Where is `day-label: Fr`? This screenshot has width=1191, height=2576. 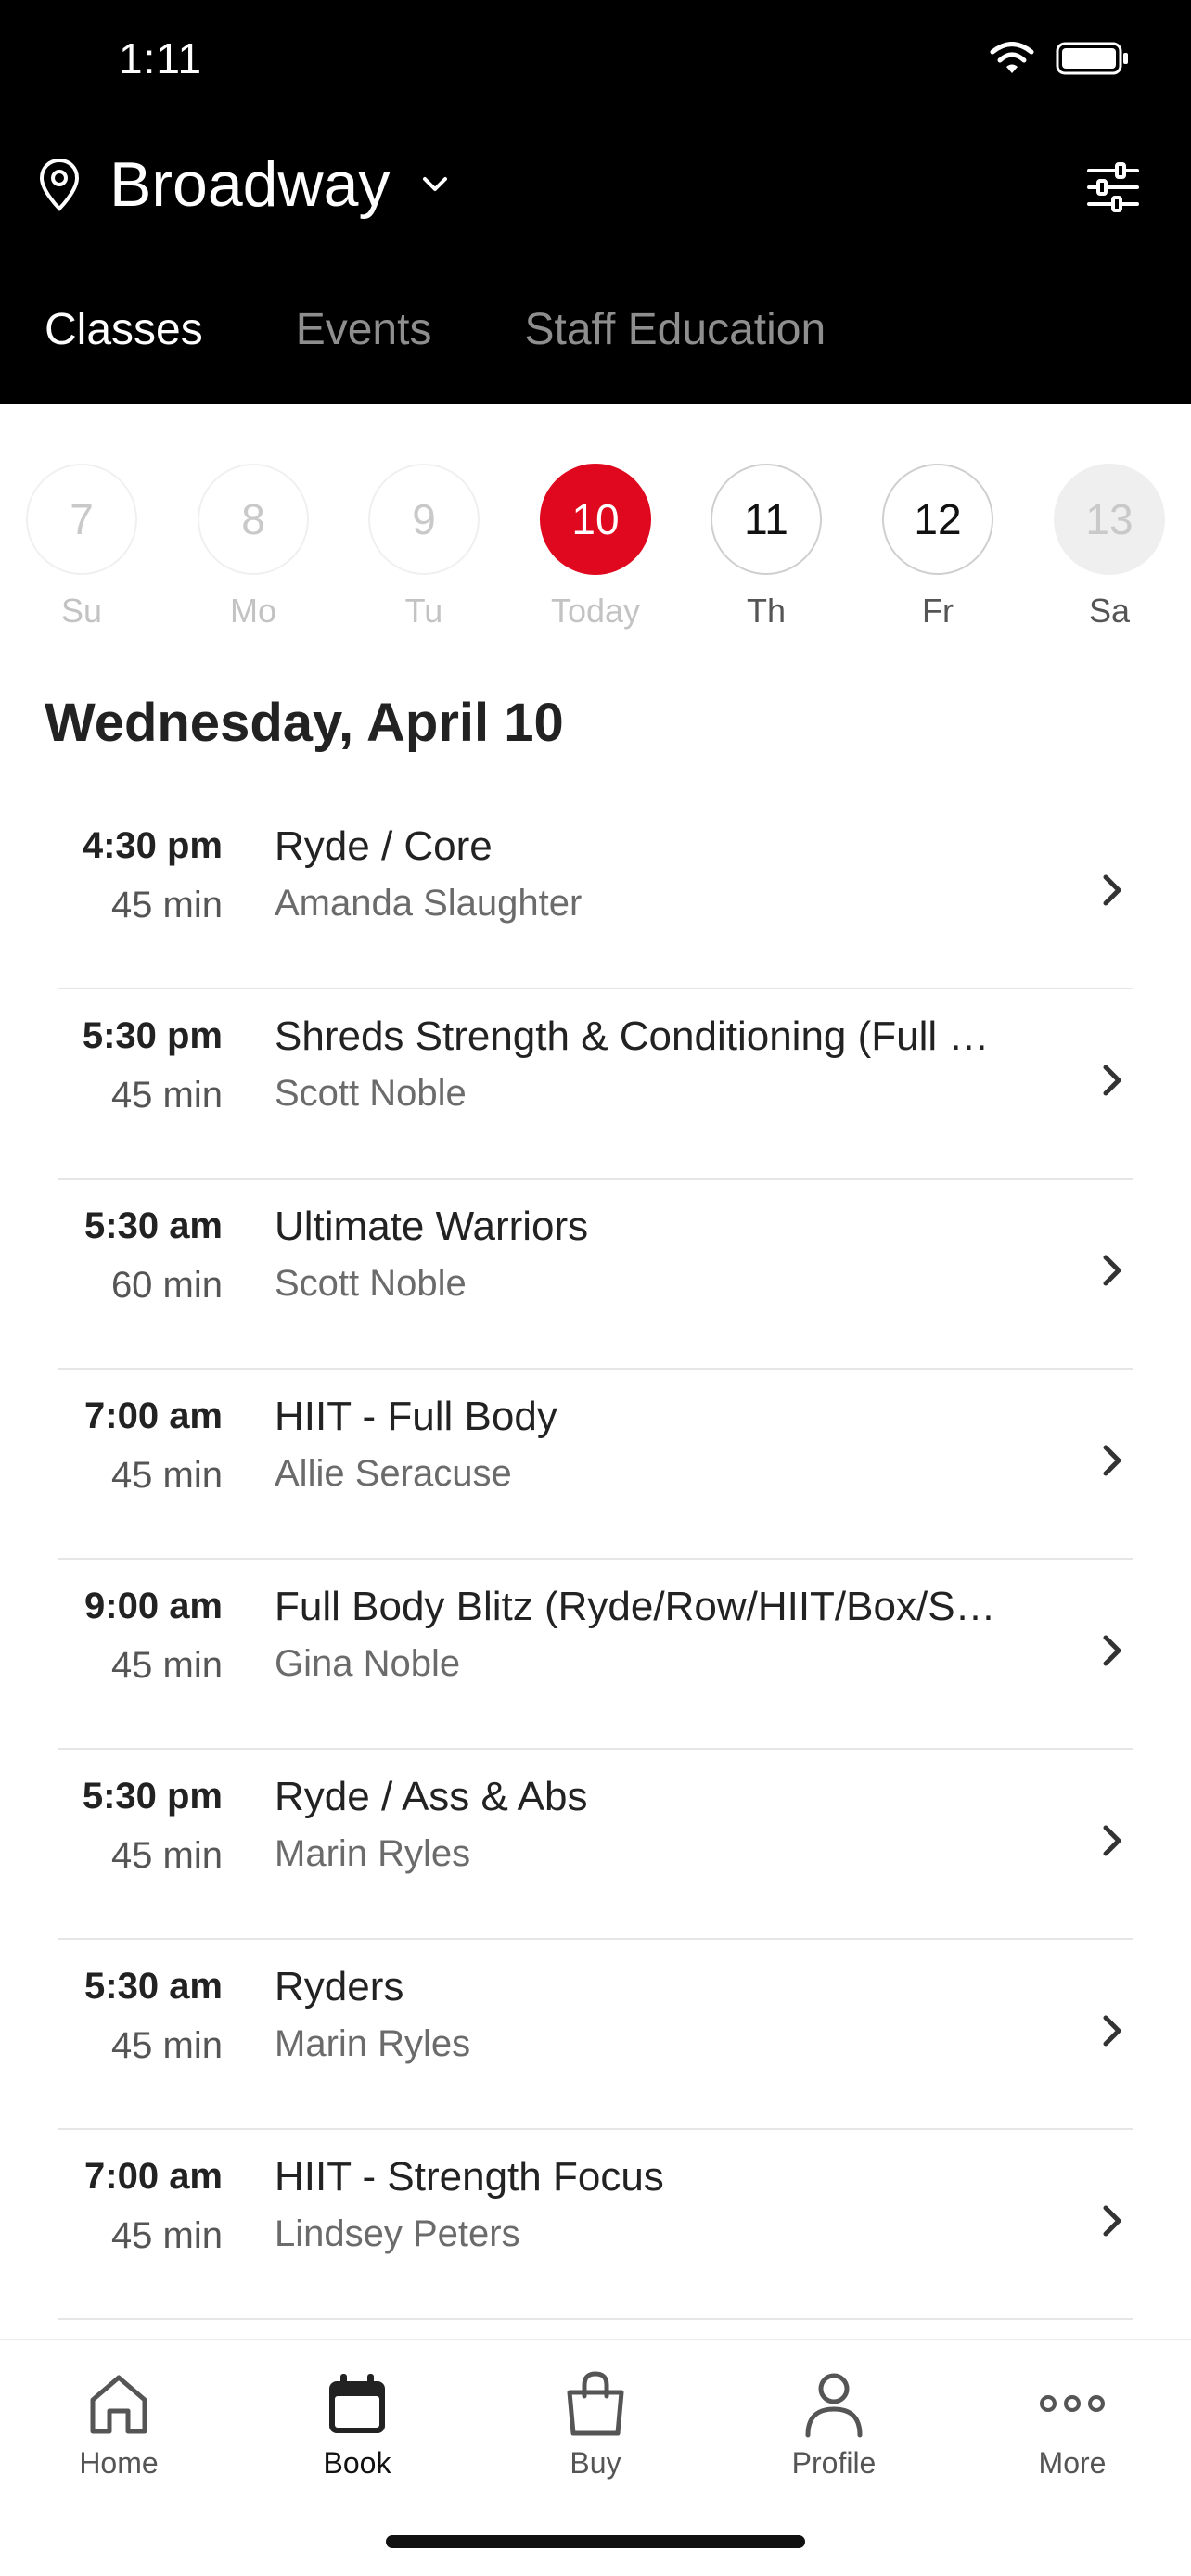 day-label: Fr is located at coordinates (938, 611).